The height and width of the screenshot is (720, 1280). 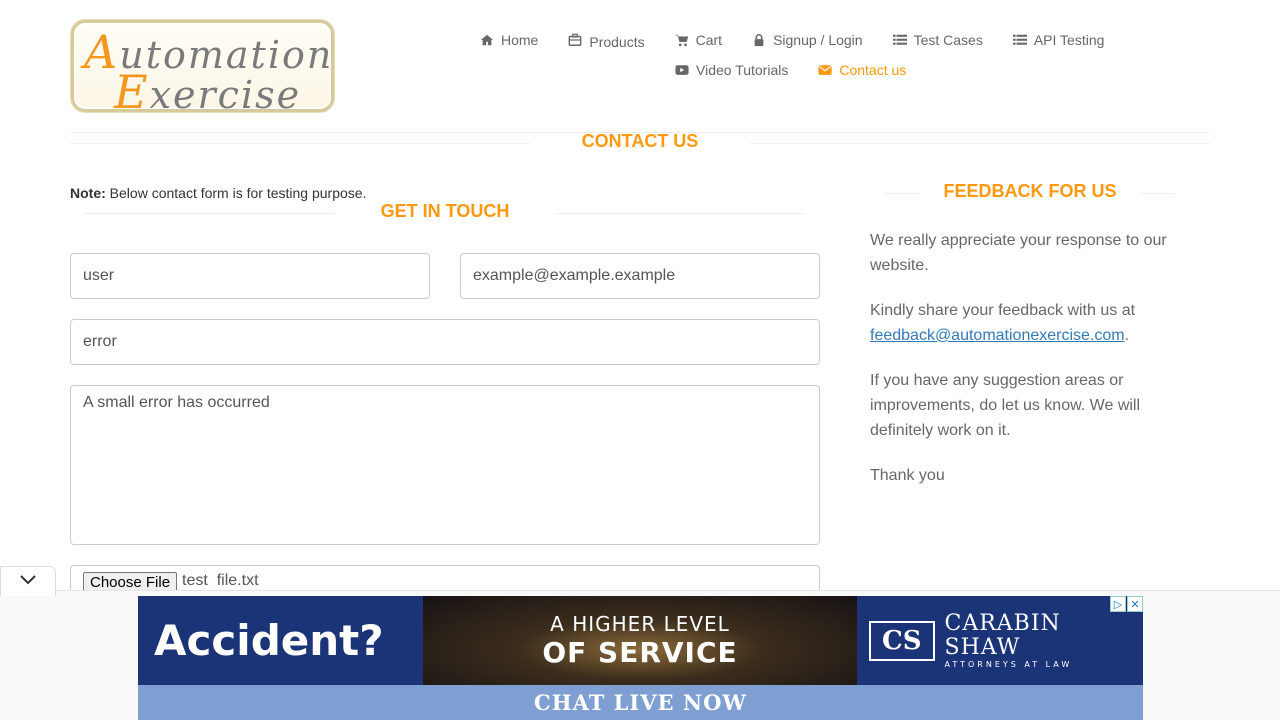 I want to click on adchoices-icon: ▷, so click(x=1118, y=604).